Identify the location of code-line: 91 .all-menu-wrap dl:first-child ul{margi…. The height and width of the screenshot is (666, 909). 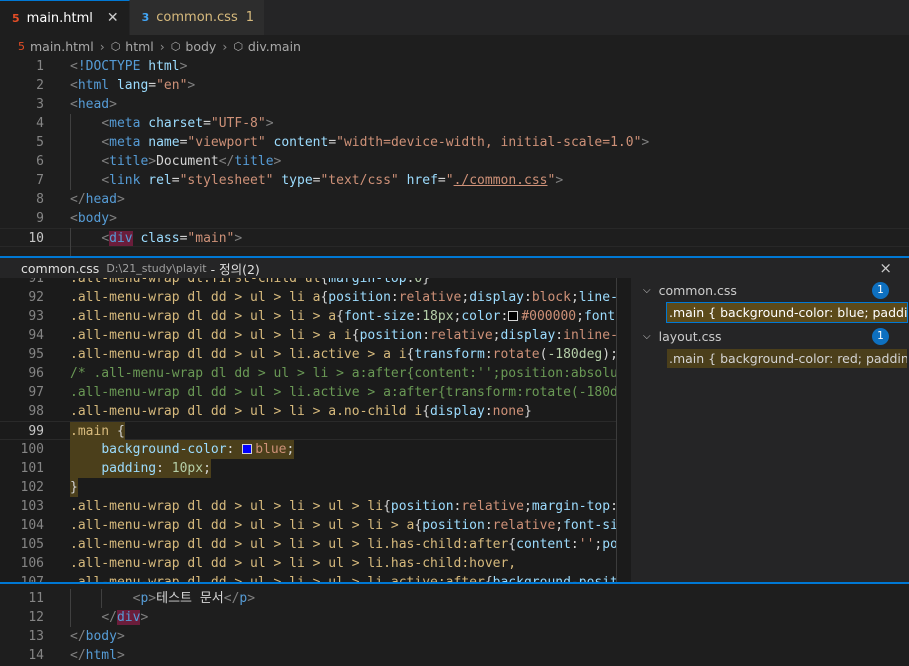
(229, 282).